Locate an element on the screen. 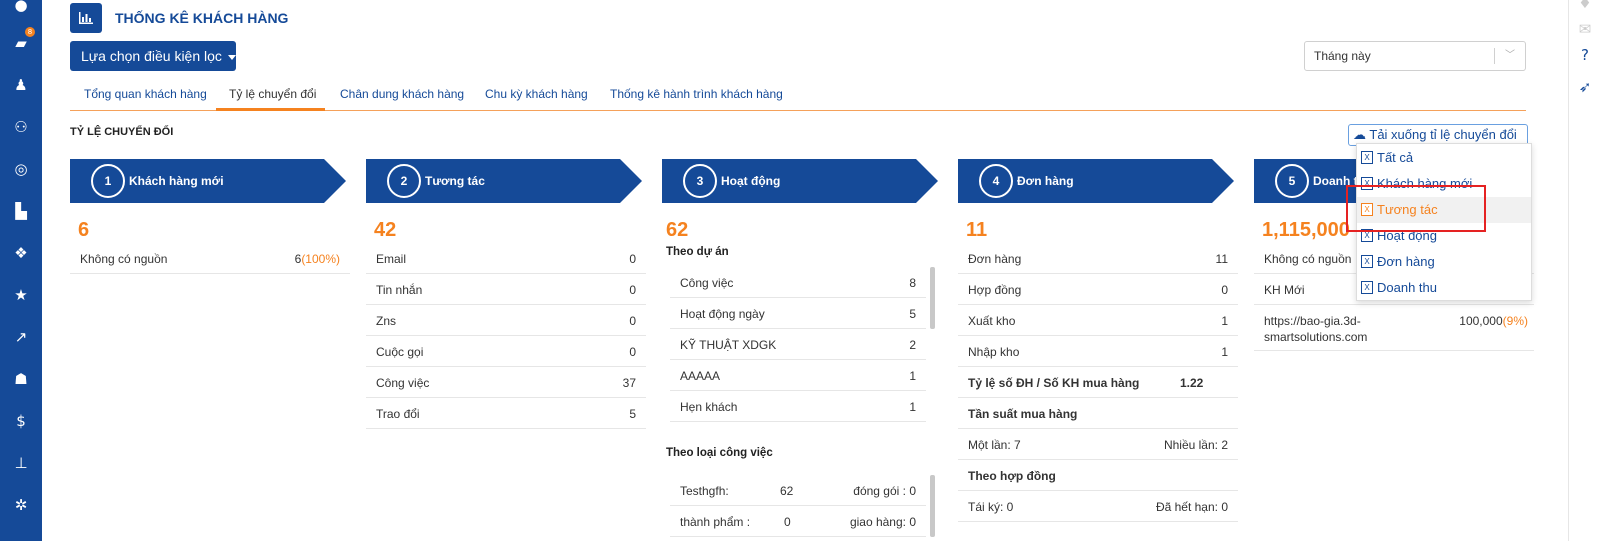 This screenshot has height=541, width=1600. users-icon: ♟ is located at coordinates (21, 85).